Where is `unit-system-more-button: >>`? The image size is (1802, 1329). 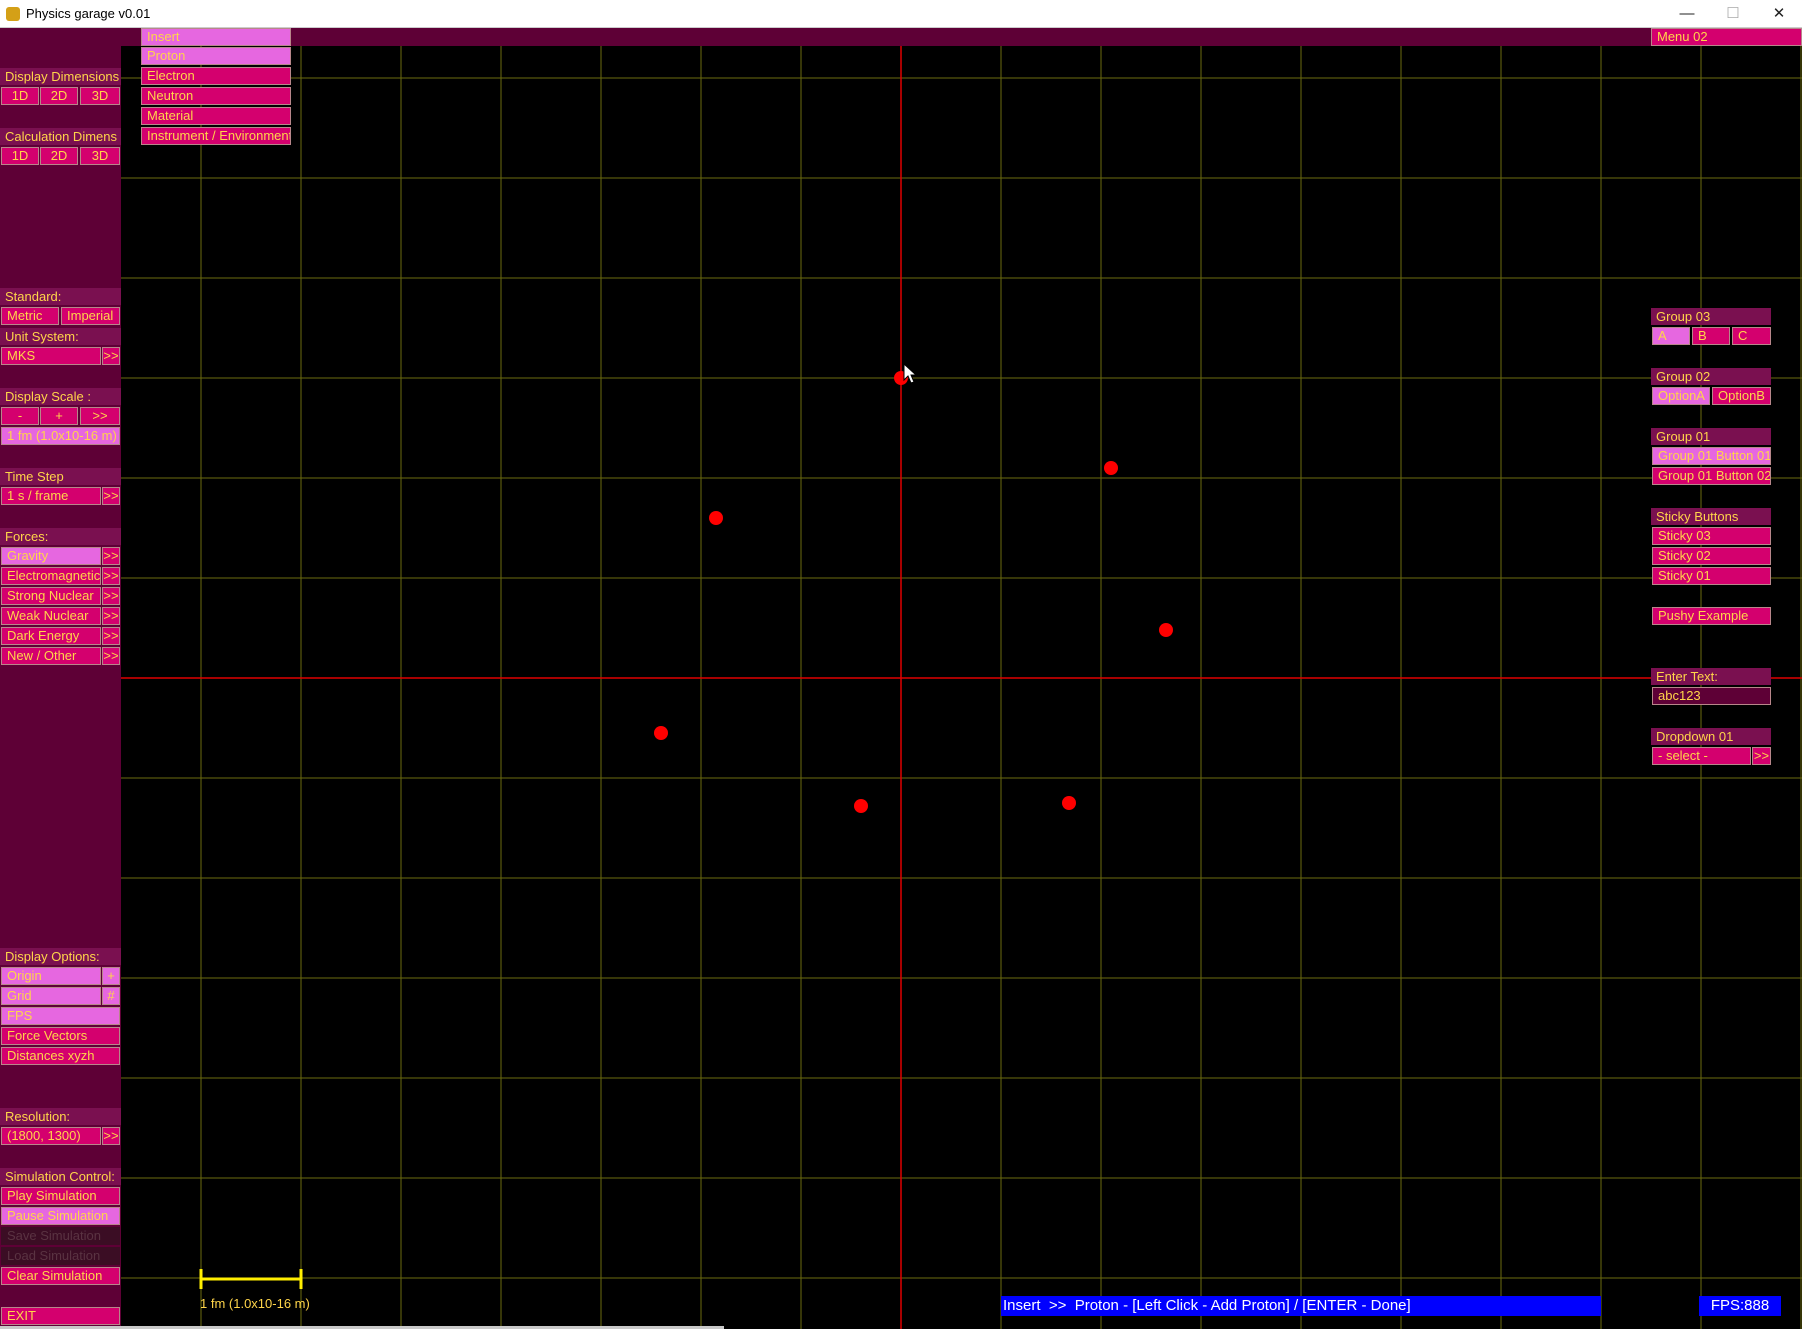 unit-system-more-button: >> is located at coordinates (111, 356).